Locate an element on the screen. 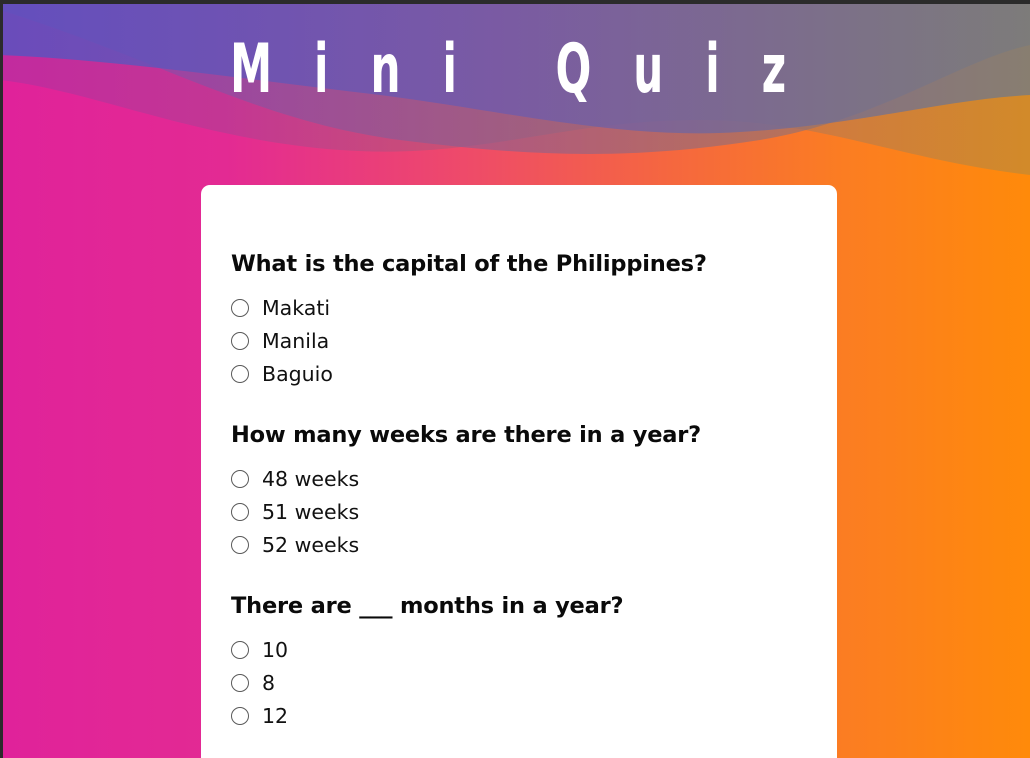  option-label: 48 weeks is located at coordinates (311, 478).